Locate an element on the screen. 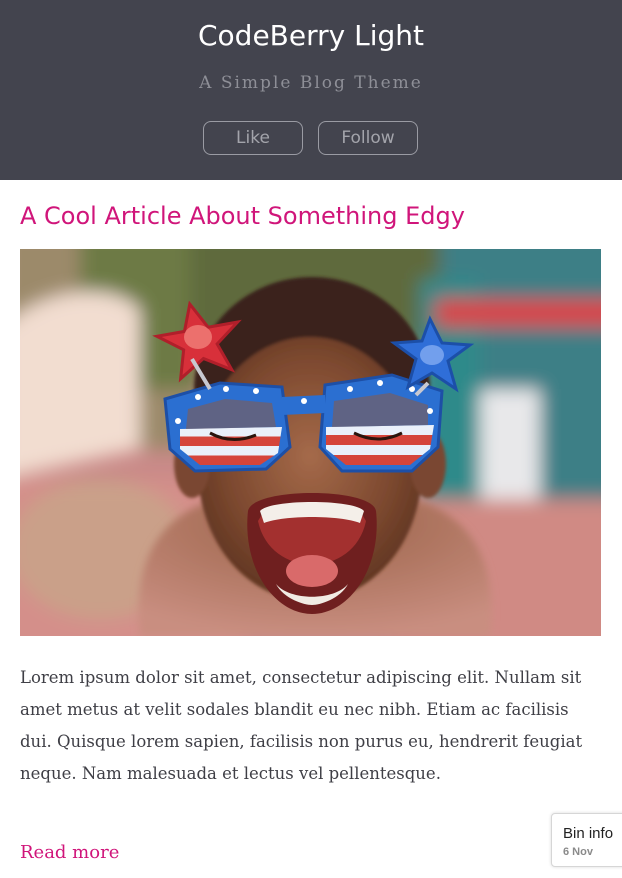 The image size is (622, 878). post-title: A Cool Article About Something Edgy is located at coordinates (242, 216).